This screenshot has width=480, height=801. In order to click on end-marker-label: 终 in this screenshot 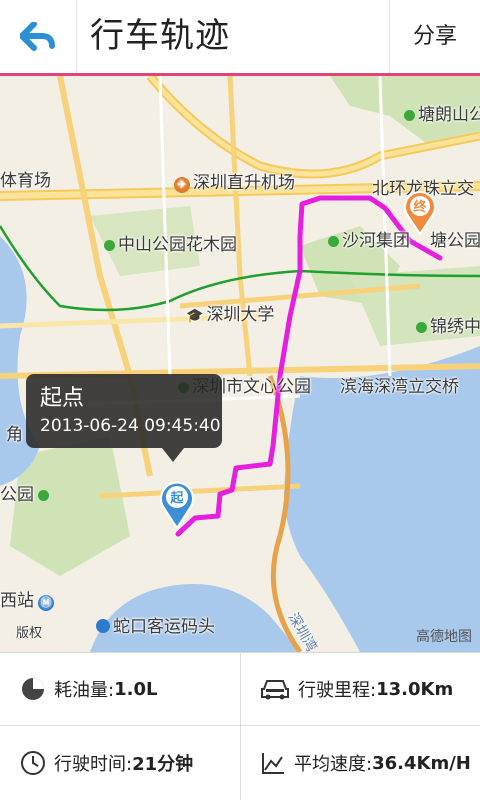, I will do `click(420, 207)`.